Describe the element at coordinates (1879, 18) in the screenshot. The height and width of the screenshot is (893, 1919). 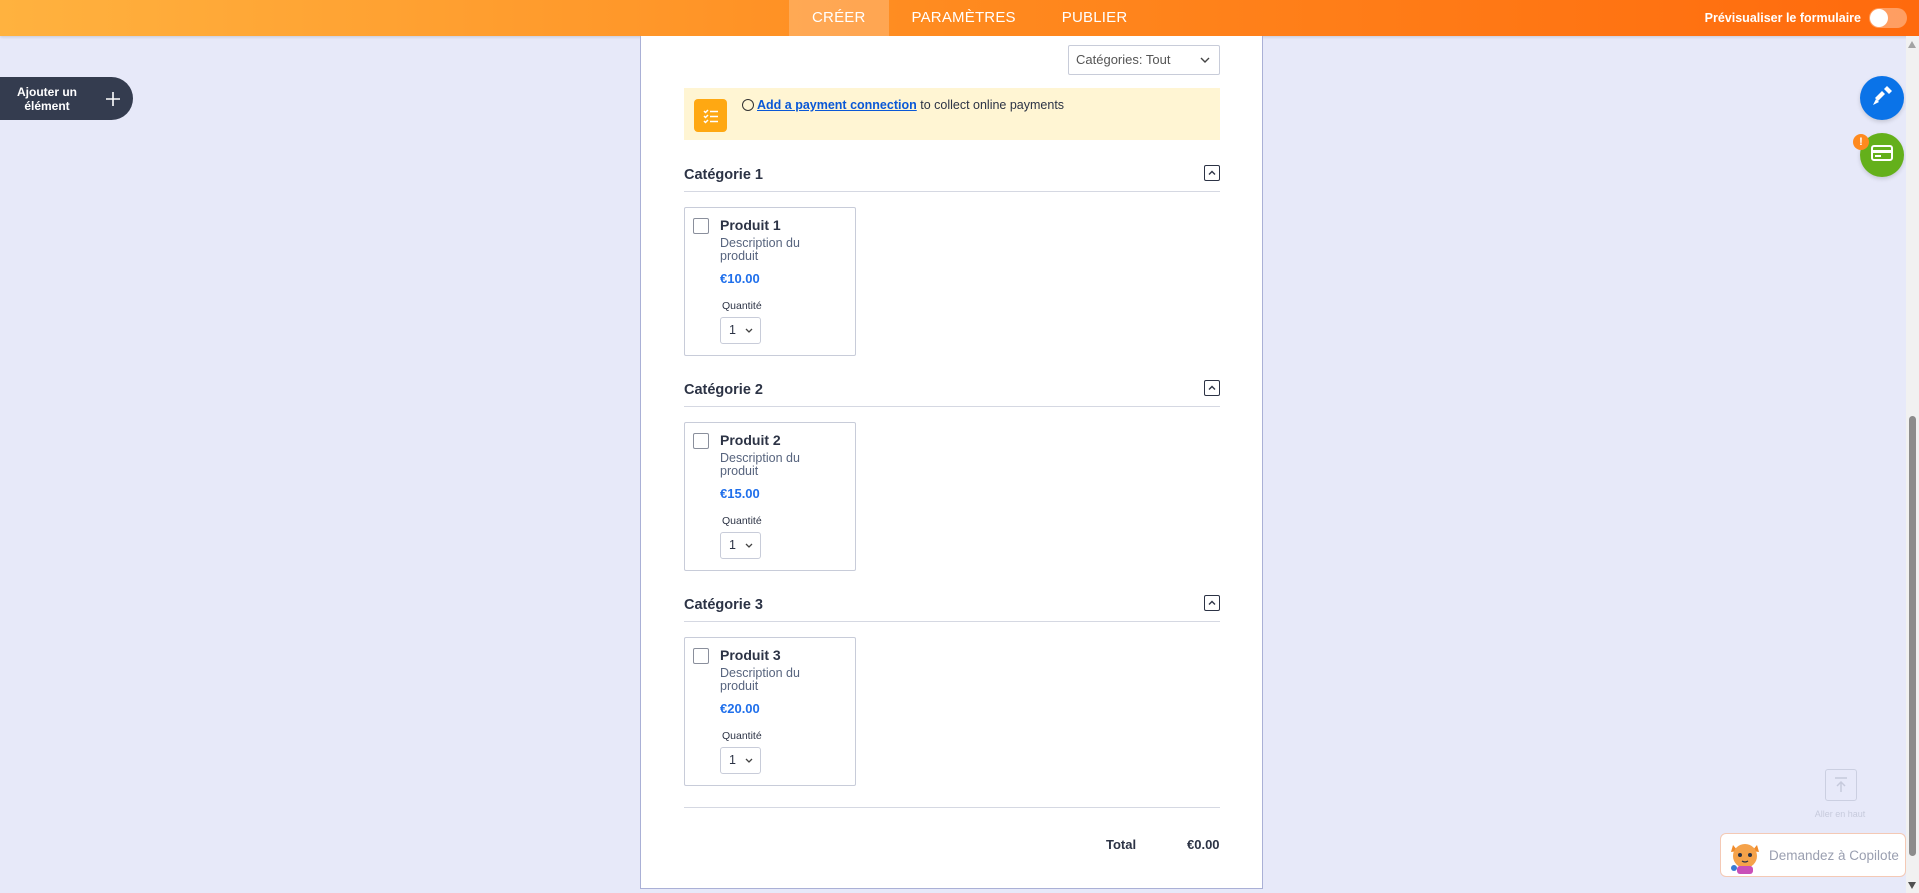
I see `toggle-knob` at that location.